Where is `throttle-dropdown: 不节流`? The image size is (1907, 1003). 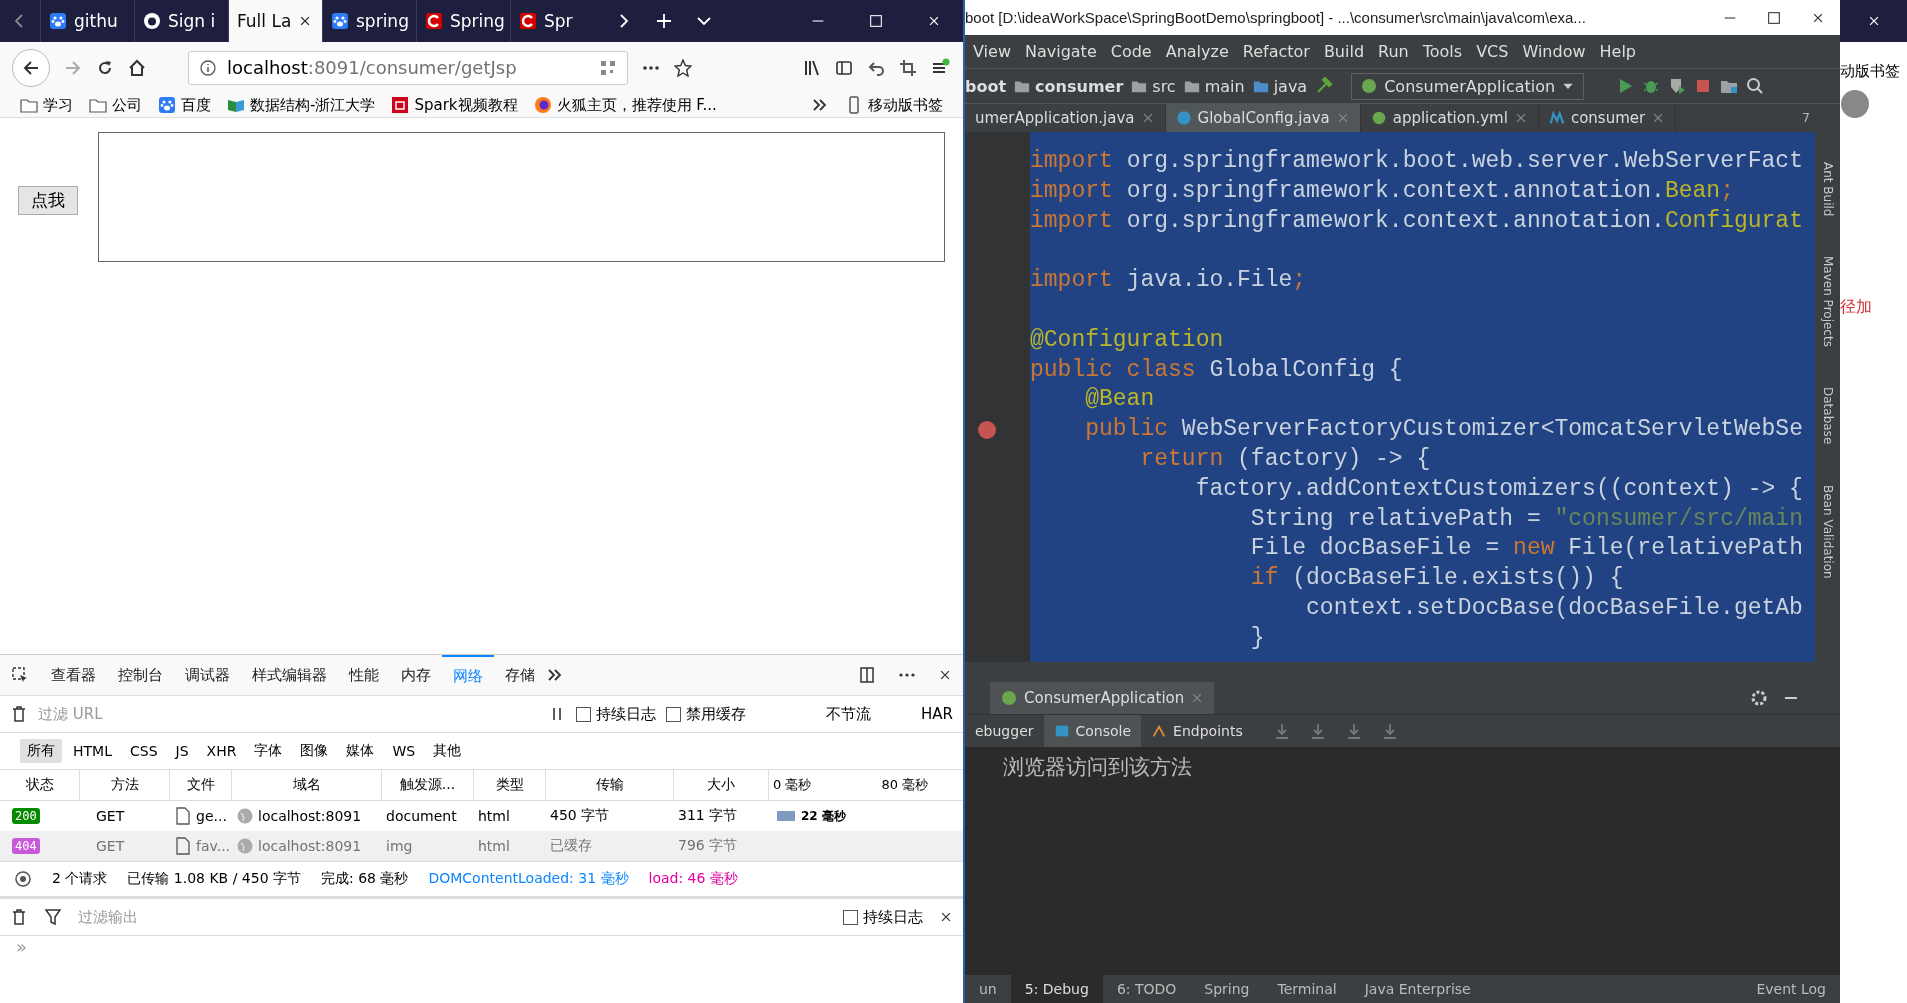
throttle-dropdown: 不节流 is located at coordinates (849, 714).